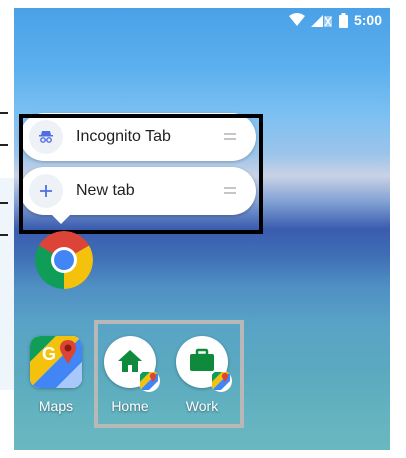 This screenshot has height=458, width=406. I want to click on battery-icon, so click(343, 20).